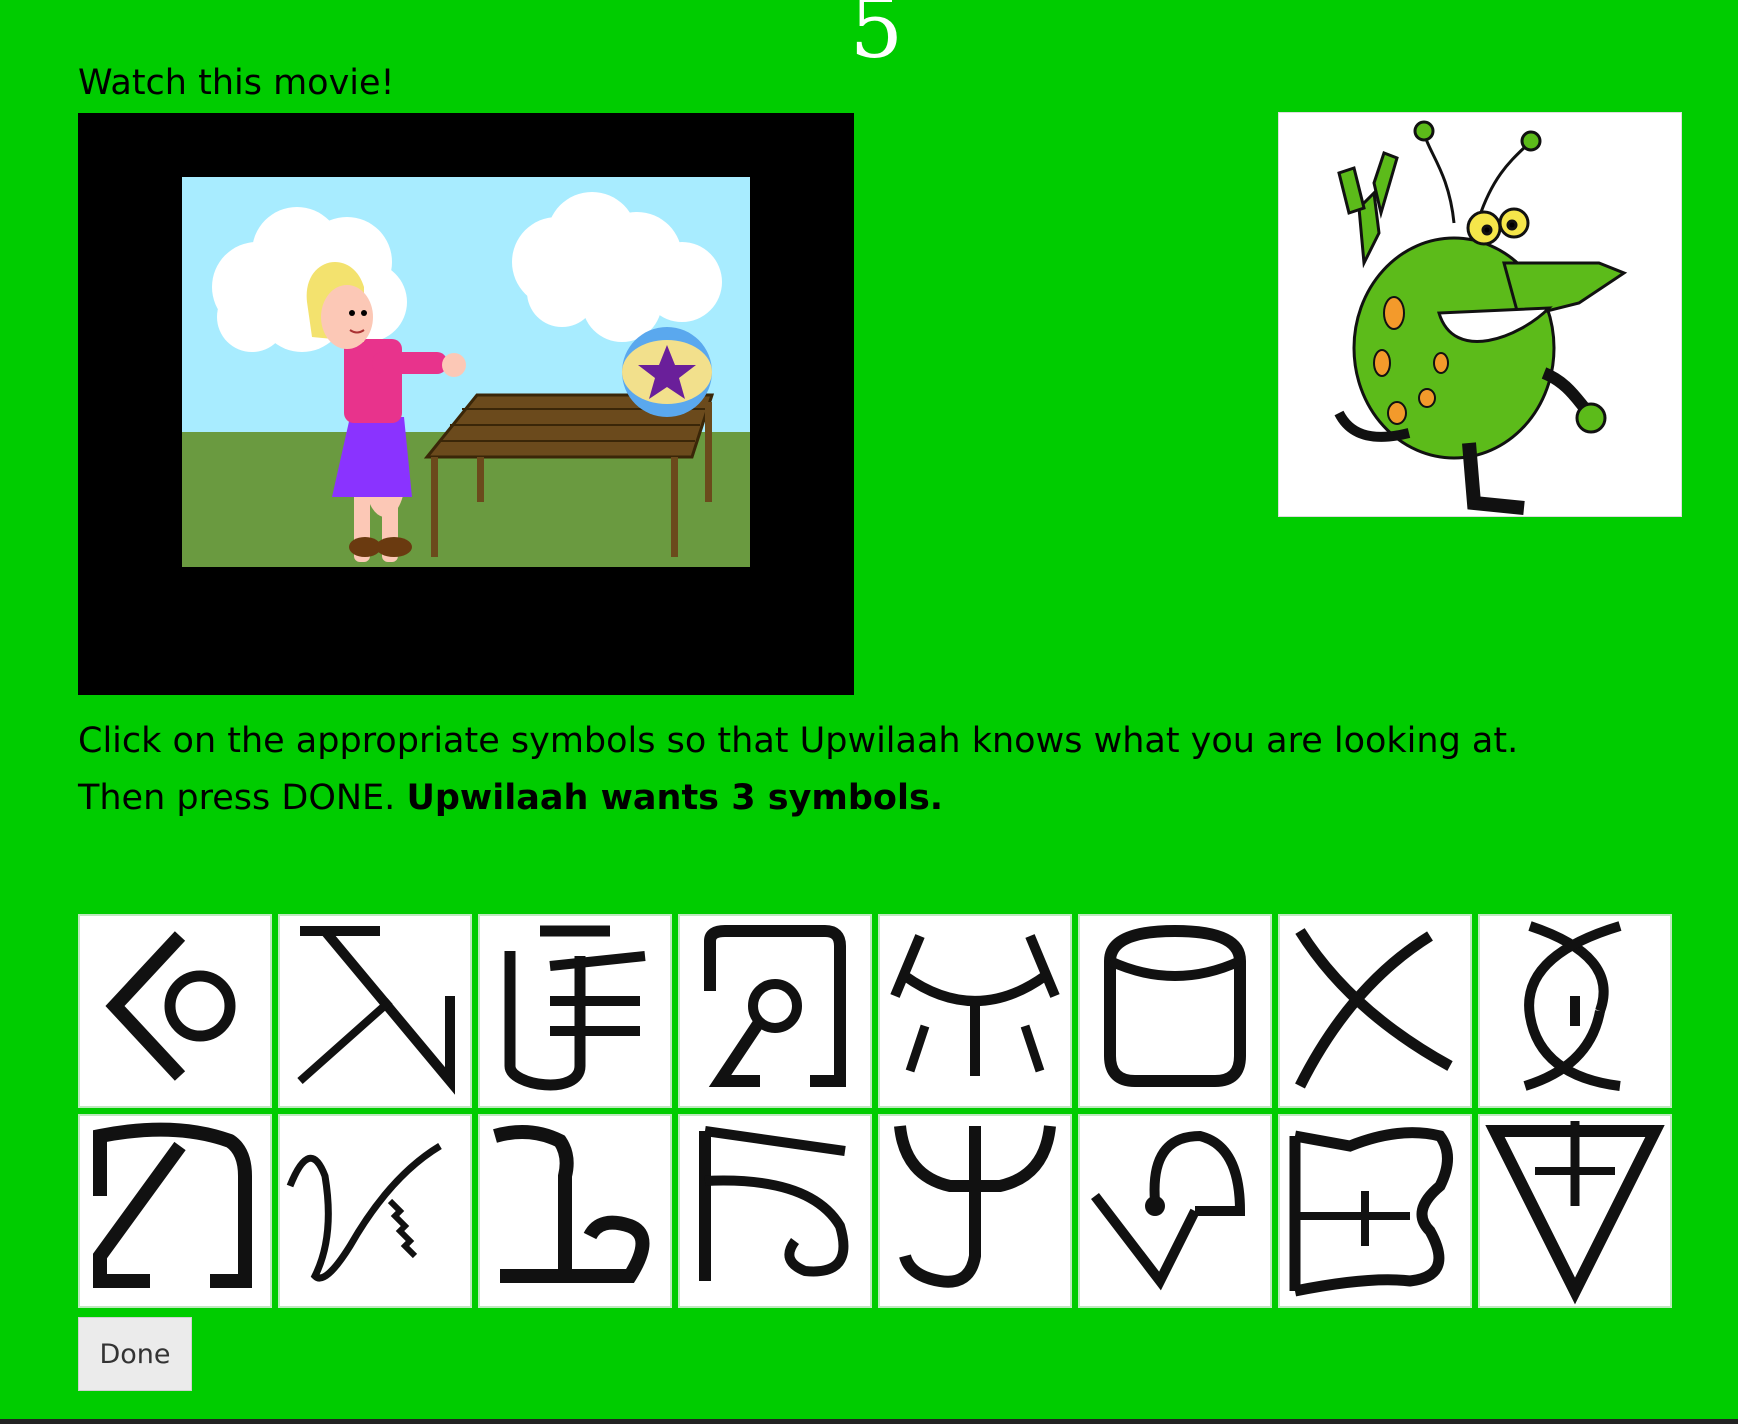 The height and width of the screenshot is (1424, 1738). What do you see at coordinates (172, 1205) in the screenshot?
I see `symbol-glyph-9-icon` at bounding box center [172, 1205].